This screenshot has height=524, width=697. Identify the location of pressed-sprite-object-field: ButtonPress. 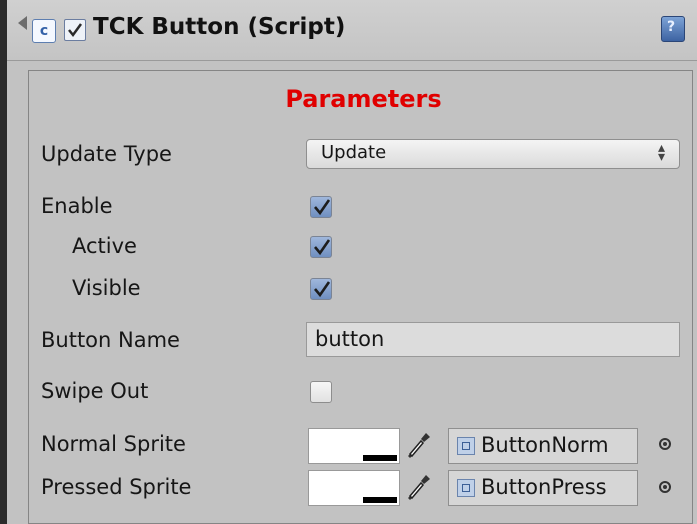
(543, 488).